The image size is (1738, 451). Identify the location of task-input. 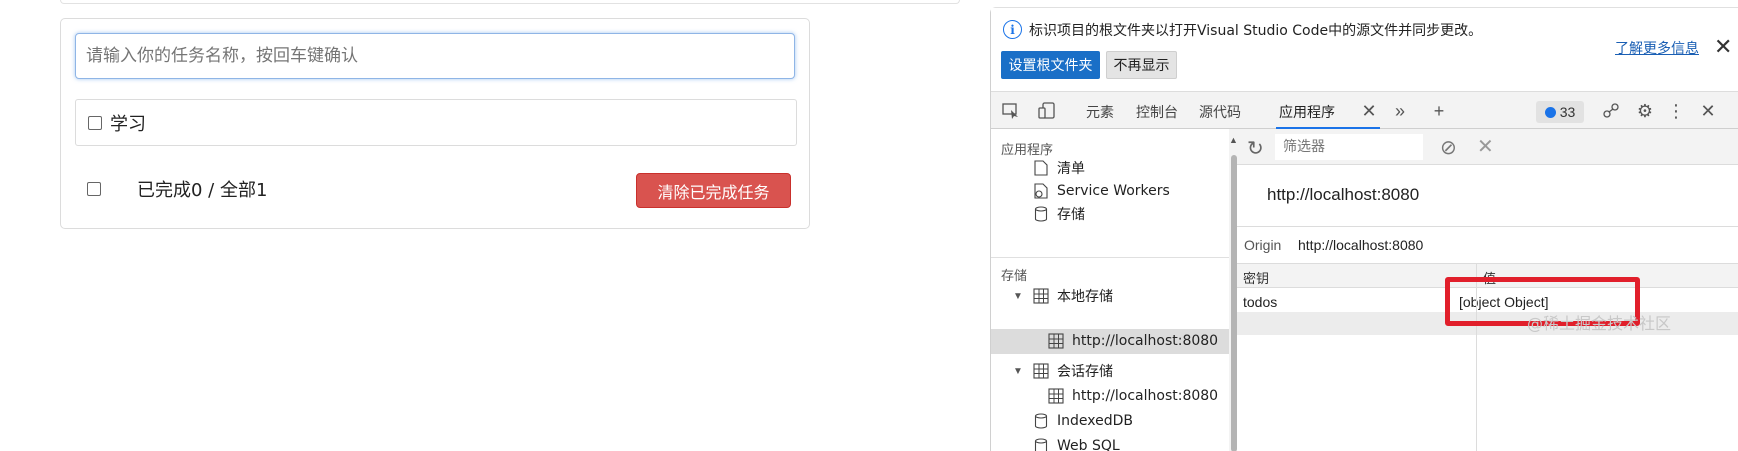
(435, 56).